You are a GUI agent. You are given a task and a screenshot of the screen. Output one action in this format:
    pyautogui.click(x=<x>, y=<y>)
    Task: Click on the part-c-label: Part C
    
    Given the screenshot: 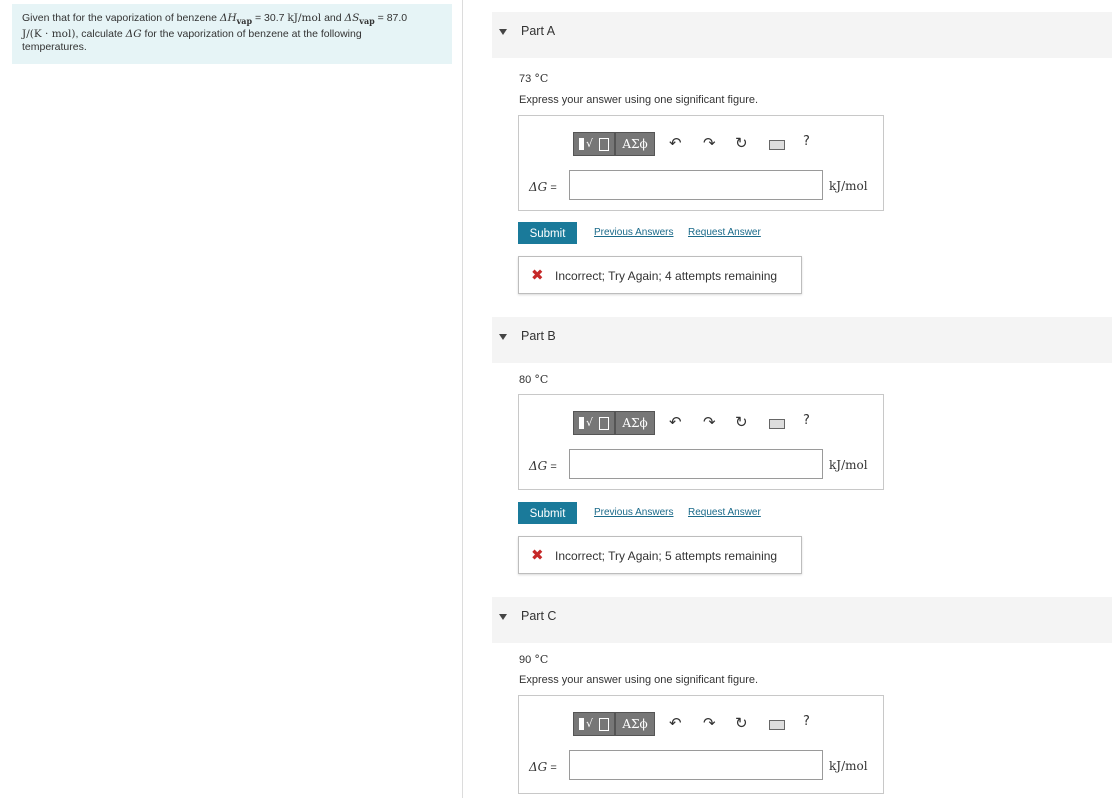 What is the action you would take?
    pyautogui.click(x=539, y=616)
    